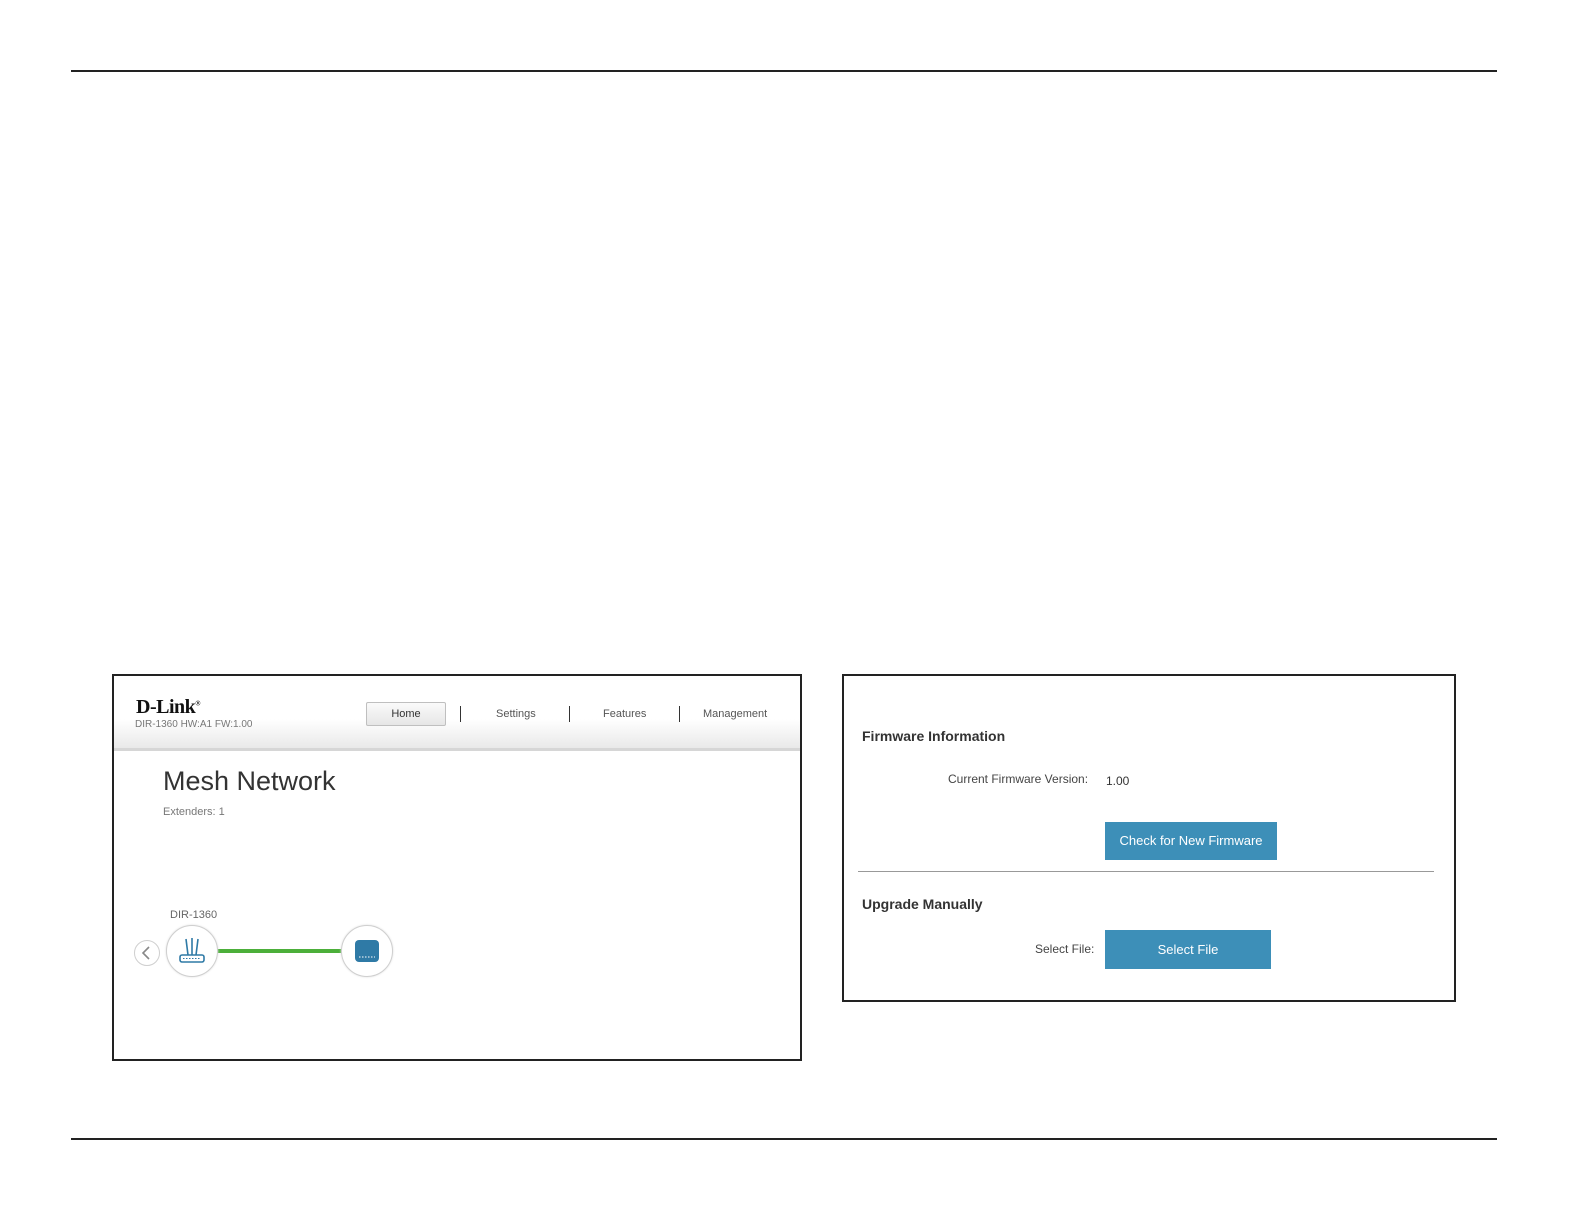 The image size is (1584, 1224). What do you see at coordinates (406, 714) in the screenshot?
I see `tab-home: Home` at bounding box center [406, 714].